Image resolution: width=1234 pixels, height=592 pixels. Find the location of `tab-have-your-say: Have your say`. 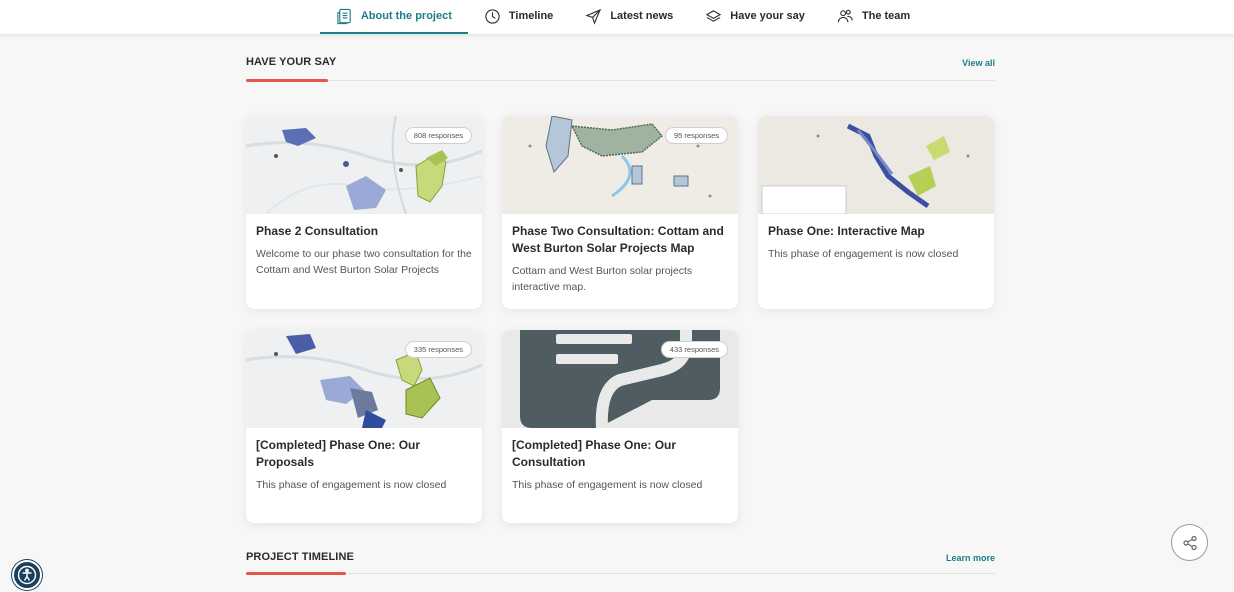

tab-have-your-say: Have your say is located at coordinates (755, 17).